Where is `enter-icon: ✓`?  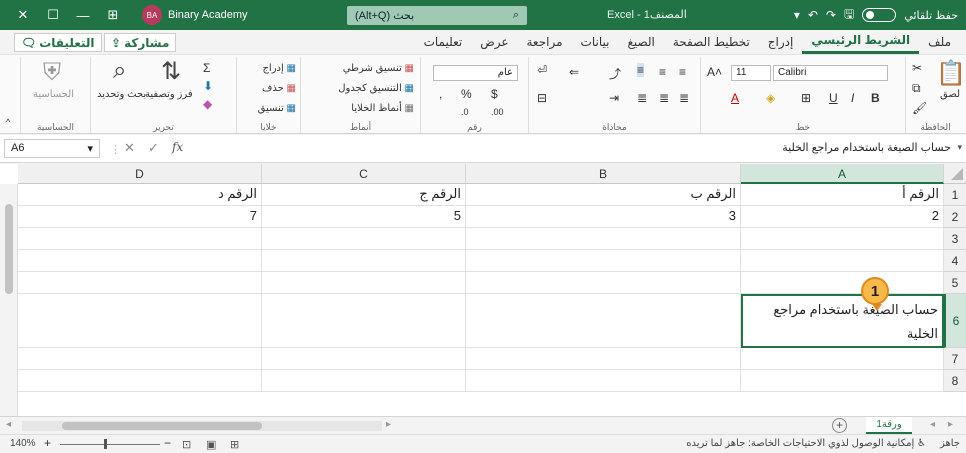
enter-icon: ✓ is located at coordinates (153, 148).